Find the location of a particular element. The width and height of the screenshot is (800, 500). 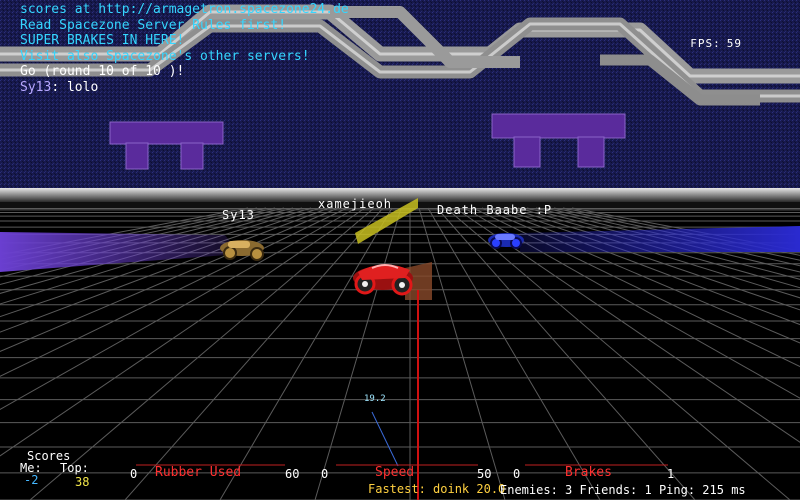

right-trail is located at coordinates (660, 239).